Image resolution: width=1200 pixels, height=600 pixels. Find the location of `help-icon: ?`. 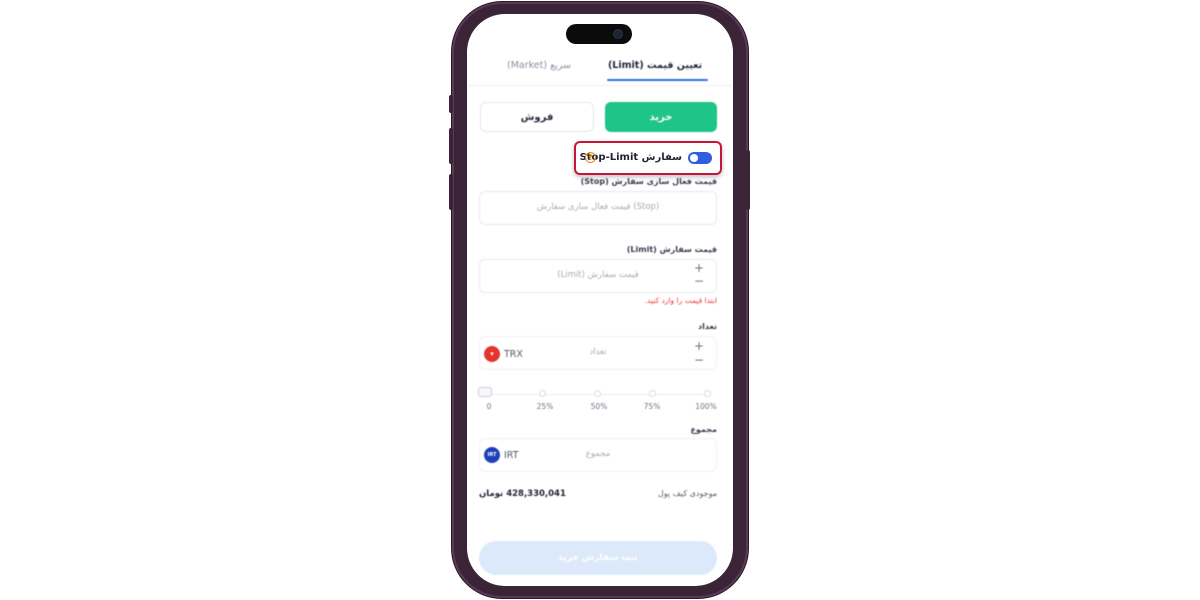

help-icon: ? is located at coordinates (590, 157).